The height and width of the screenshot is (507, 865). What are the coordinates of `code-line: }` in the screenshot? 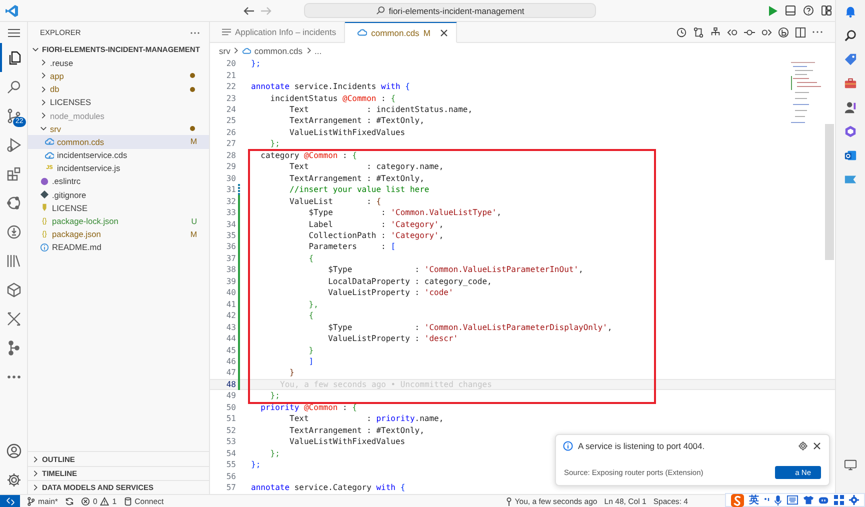 It's located at (291, 373).